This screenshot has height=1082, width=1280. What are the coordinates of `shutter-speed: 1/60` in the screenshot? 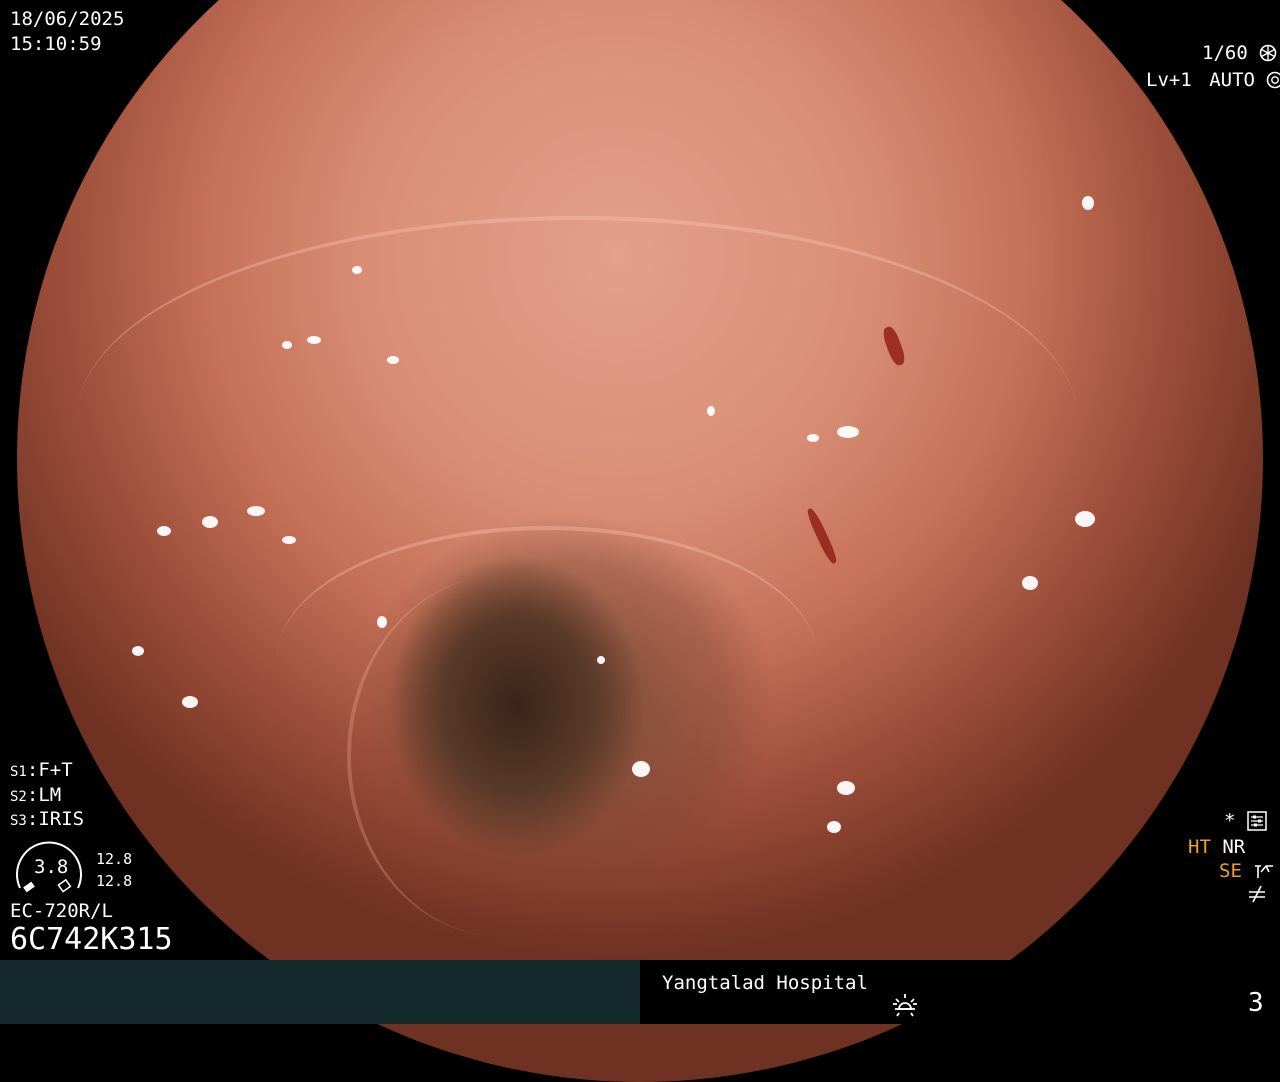 It's located at (1239, 53).